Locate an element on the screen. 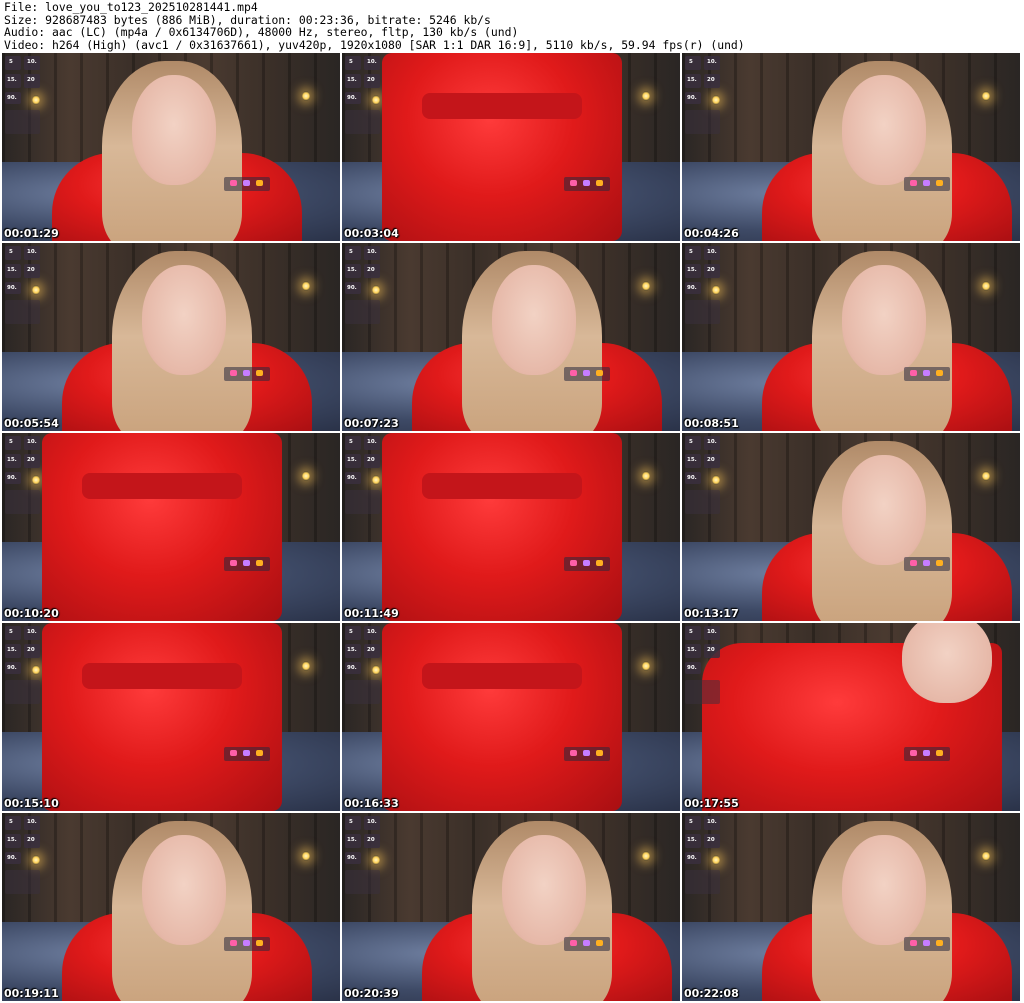 The image size is (1024, 1003). timestamp-label: 00:03:04 is located at coordinates (371, 233).